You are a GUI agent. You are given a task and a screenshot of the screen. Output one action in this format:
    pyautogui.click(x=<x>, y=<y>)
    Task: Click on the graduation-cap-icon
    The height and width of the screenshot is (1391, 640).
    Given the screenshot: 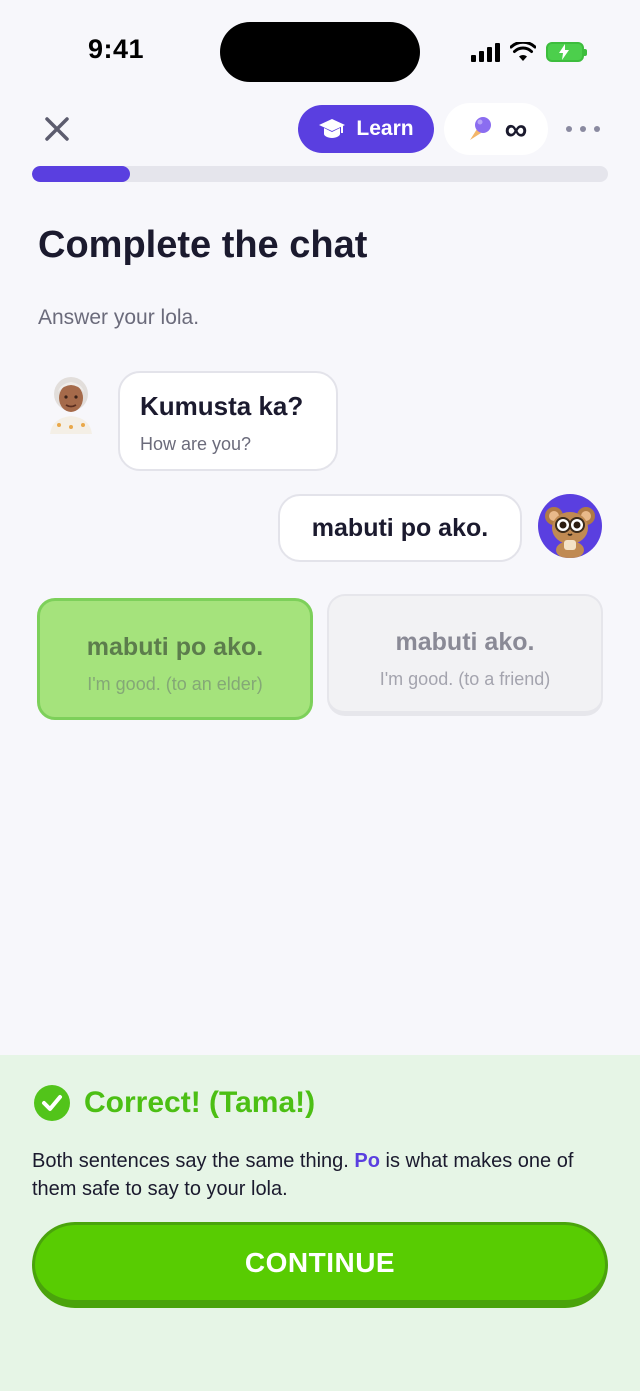 What is the action you would take?
    pyautogui.click(x=332, y=128)
    